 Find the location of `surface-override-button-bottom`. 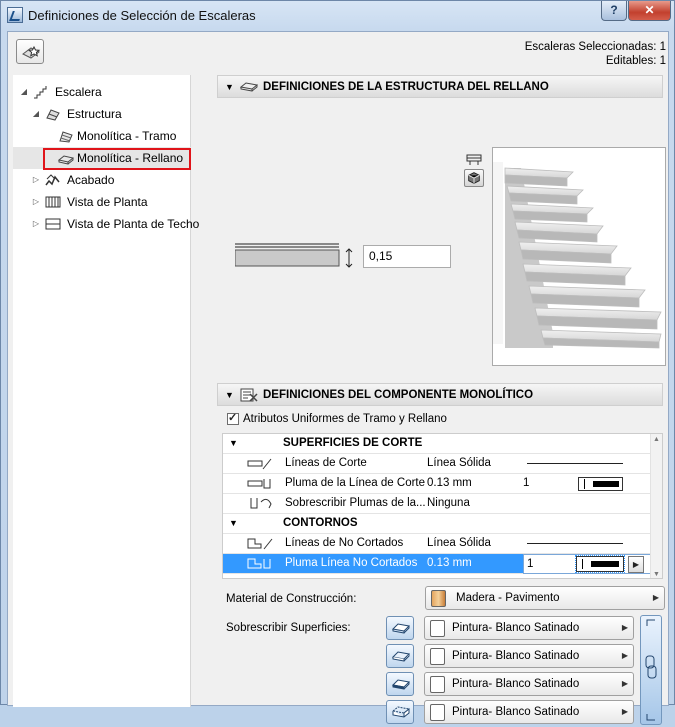

surface-override-button-bottom is located at coordinates (400, 712).